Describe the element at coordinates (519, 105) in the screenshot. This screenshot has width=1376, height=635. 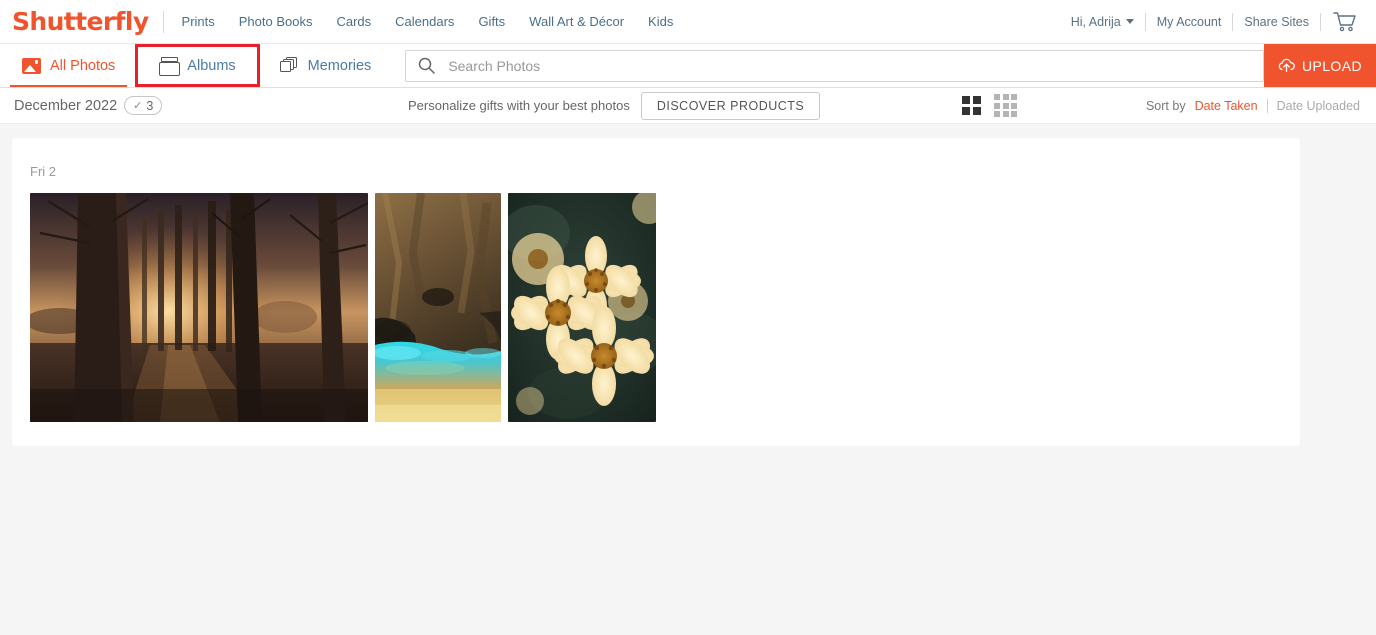
I see `promo-text: Personalize gifts with your best photos` at that location.